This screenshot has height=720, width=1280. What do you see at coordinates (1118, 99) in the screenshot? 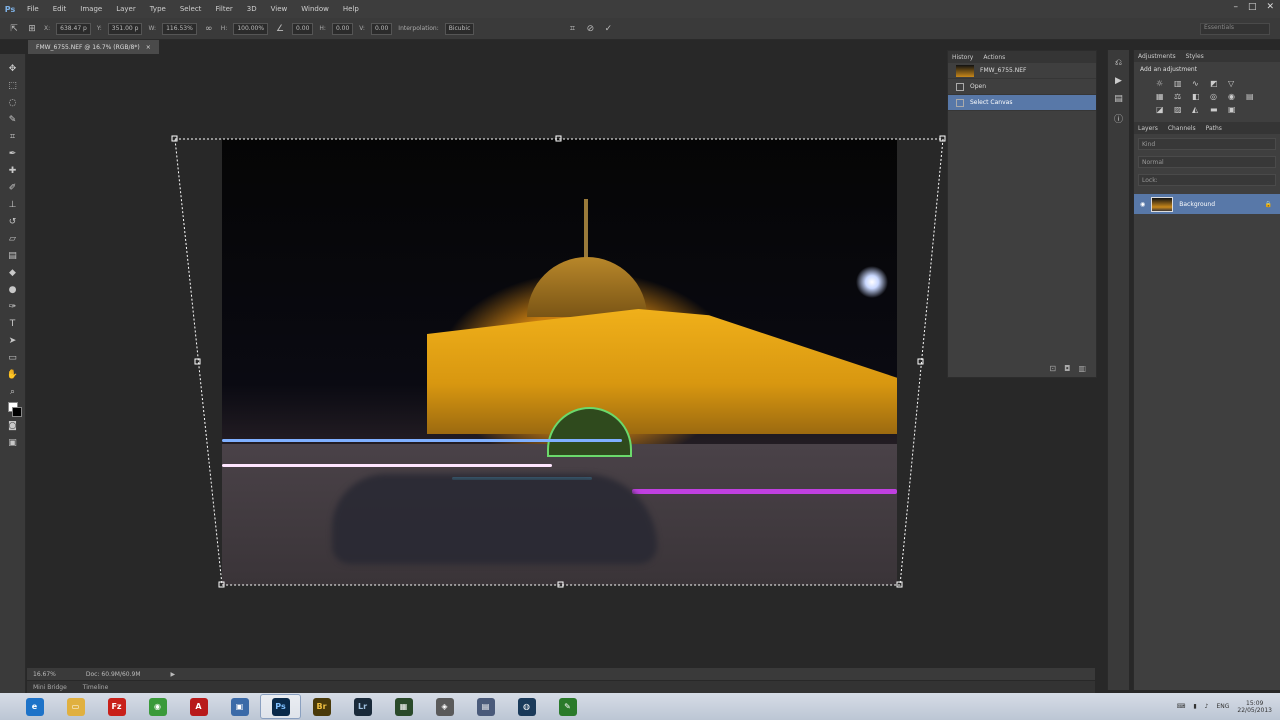
I see `properties-icon: ▤` at bounding box center [1118, 99].